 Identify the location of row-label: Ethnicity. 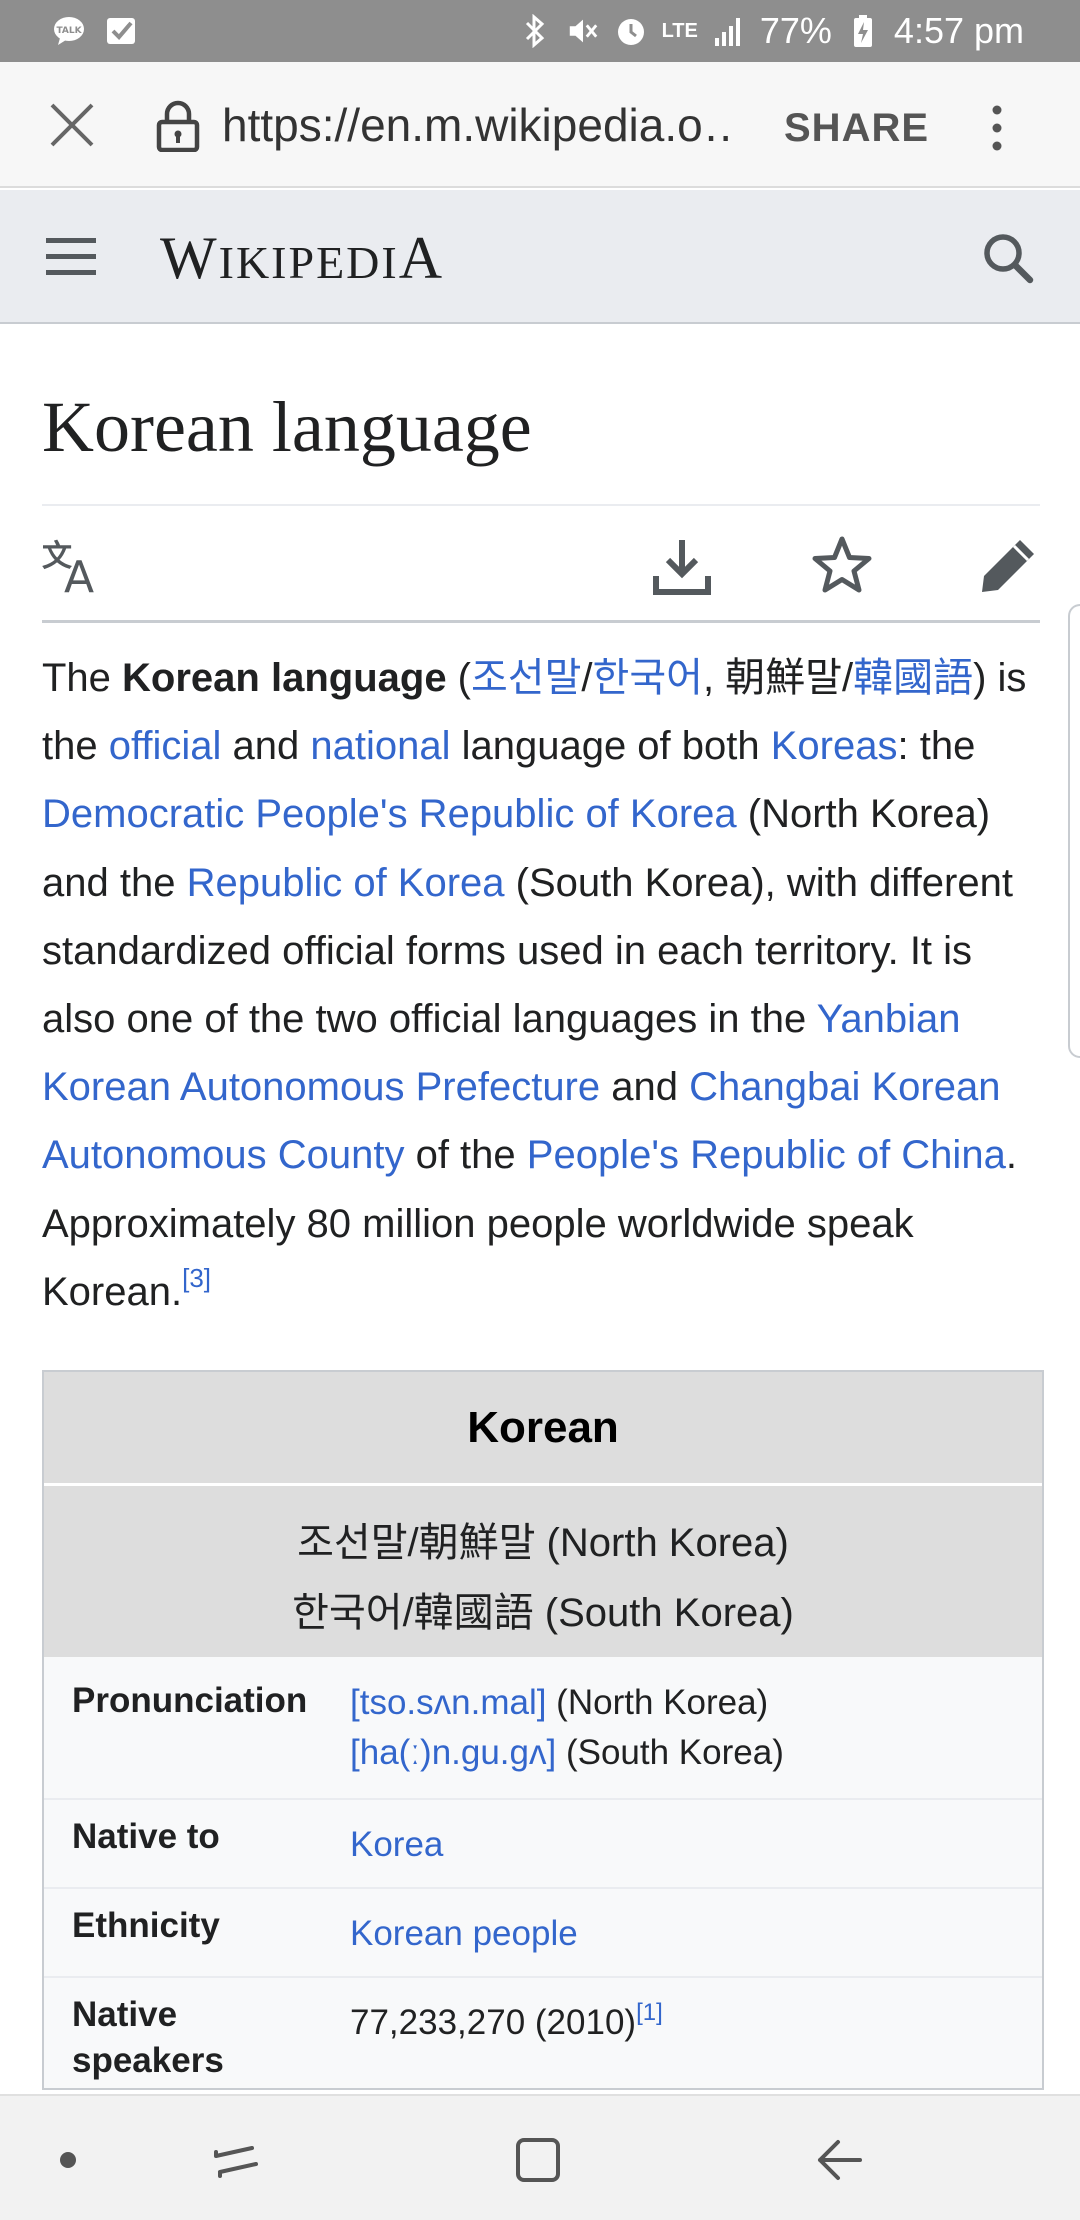
(146, 1925).